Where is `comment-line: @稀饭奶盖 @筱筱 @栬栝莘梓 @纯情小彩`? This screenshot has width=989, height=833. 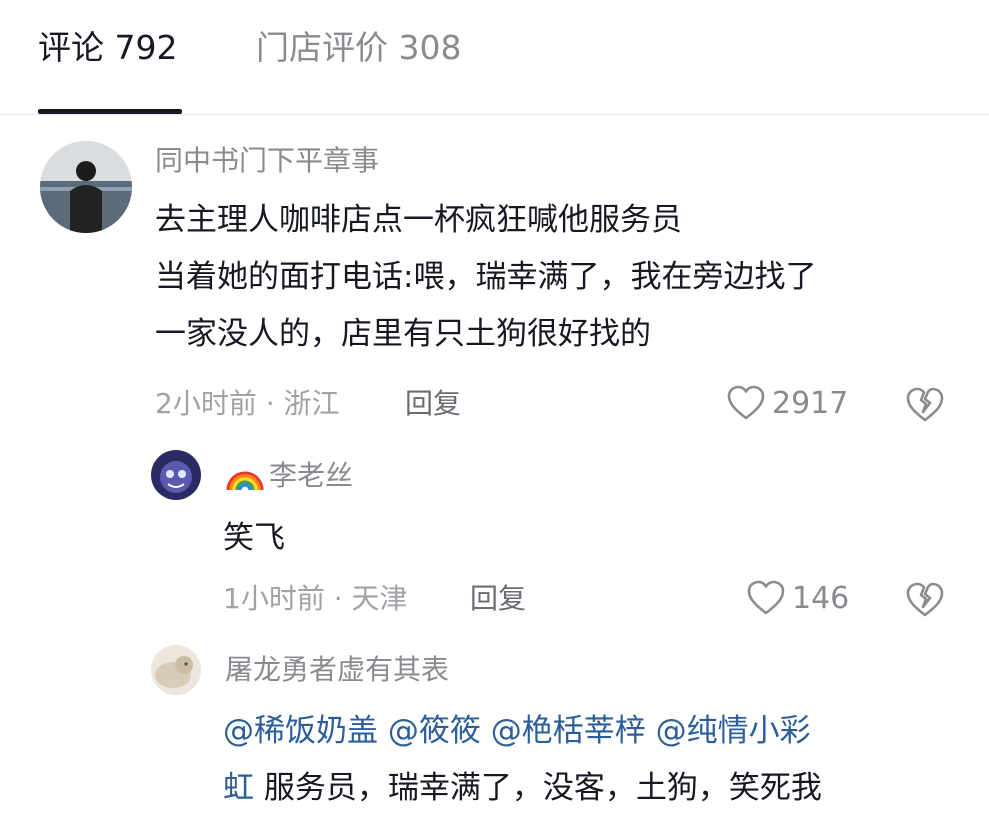
comment-line: @稀饭奶盖 @筱筱 @栬栝莘梓 @纯情小彩 is located at coordinates (593, 731).